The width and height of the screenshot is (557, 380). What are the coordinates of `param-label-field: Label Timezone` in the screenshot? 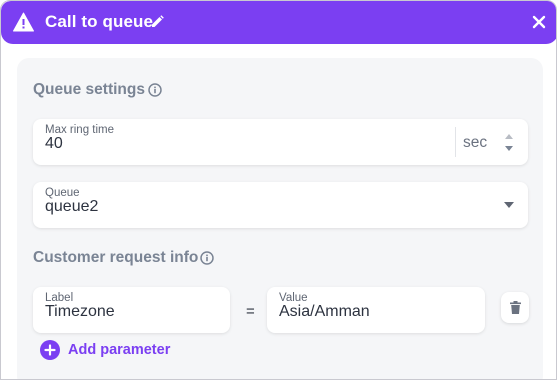 It's located at (131, 310).